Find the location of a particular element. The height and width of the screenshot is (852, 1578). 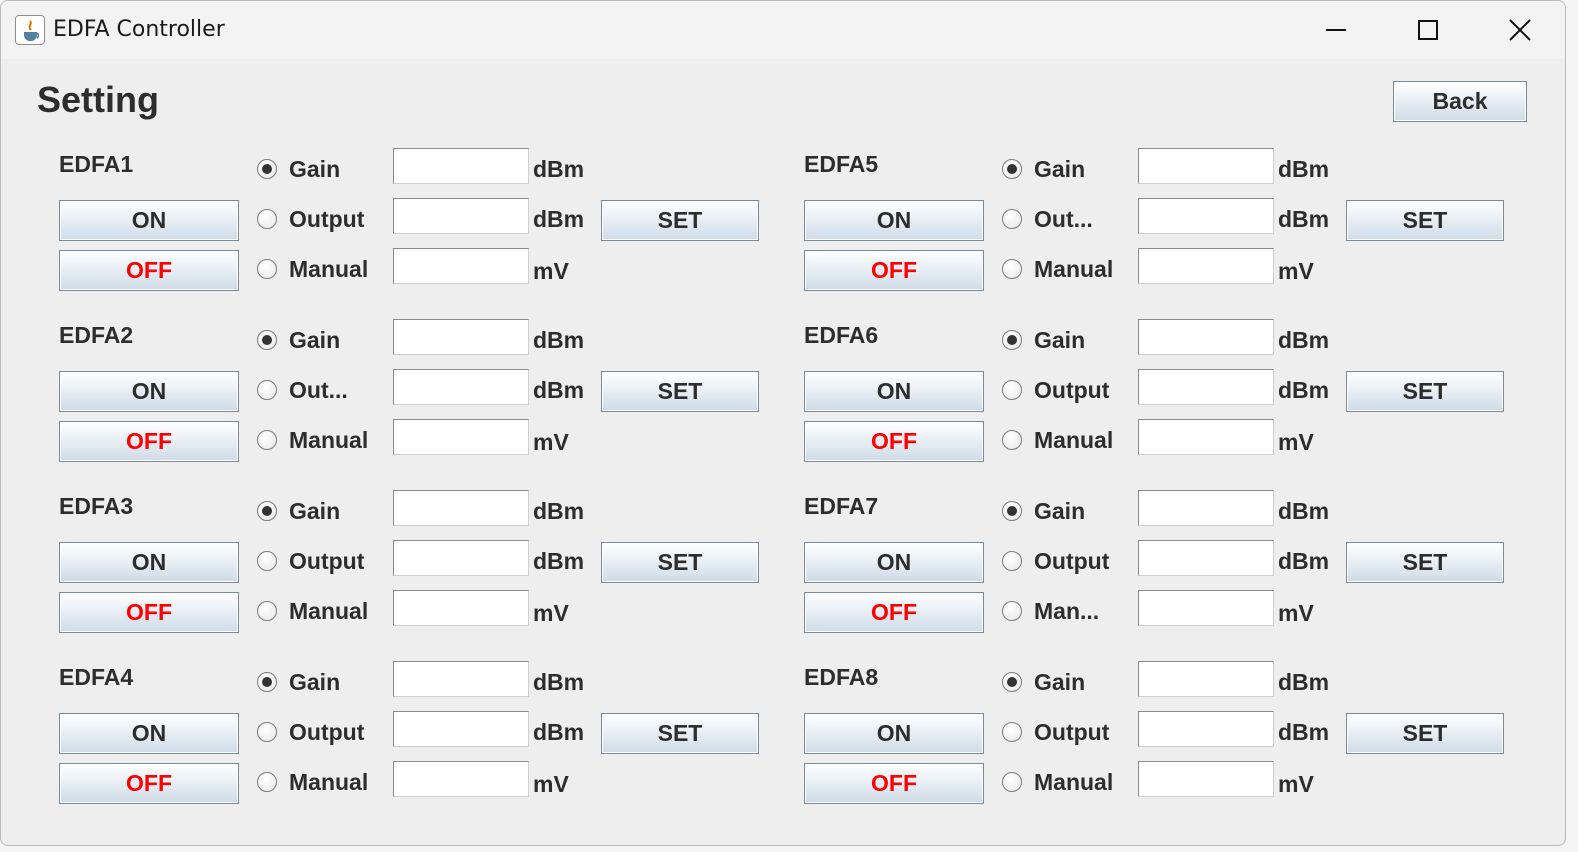

minimize-button is located at coordinates (1336, 30).